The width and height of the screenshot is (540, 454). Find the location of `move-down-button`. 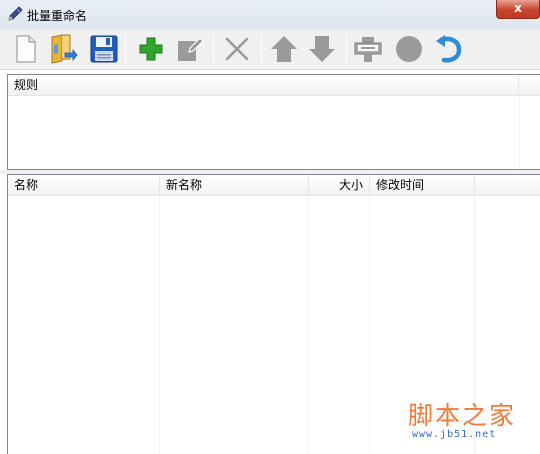

move-down-button is located at coordinates (322, 49).